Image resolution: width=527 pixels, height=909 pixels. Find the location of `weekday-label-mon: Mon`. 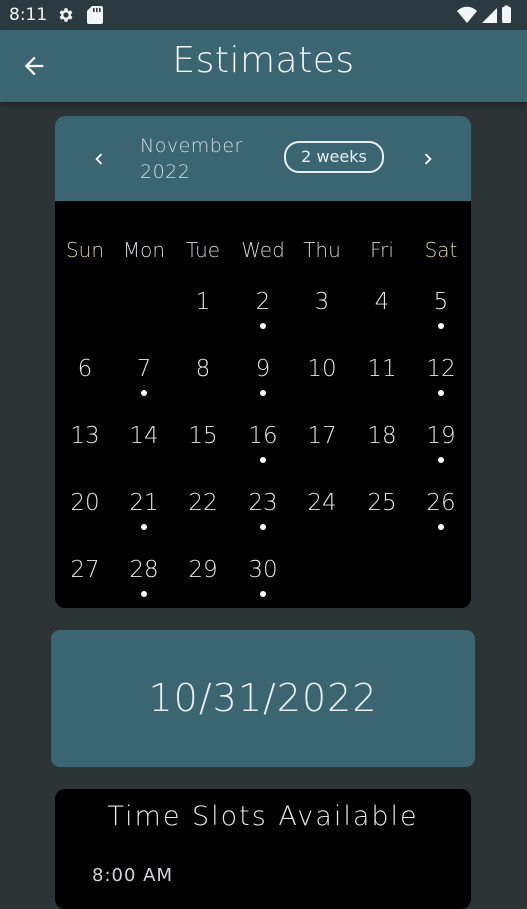

weekday-label-mon: Mon is located at coordinates (144, 250).